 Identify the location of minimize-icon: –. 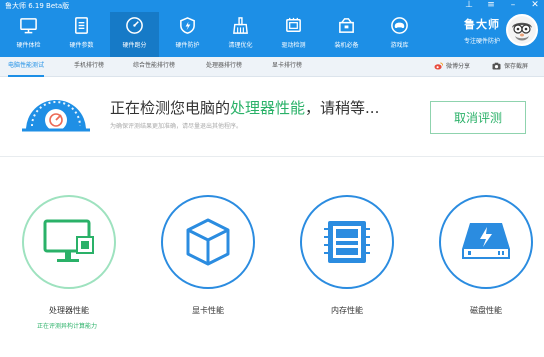
(513, 5).